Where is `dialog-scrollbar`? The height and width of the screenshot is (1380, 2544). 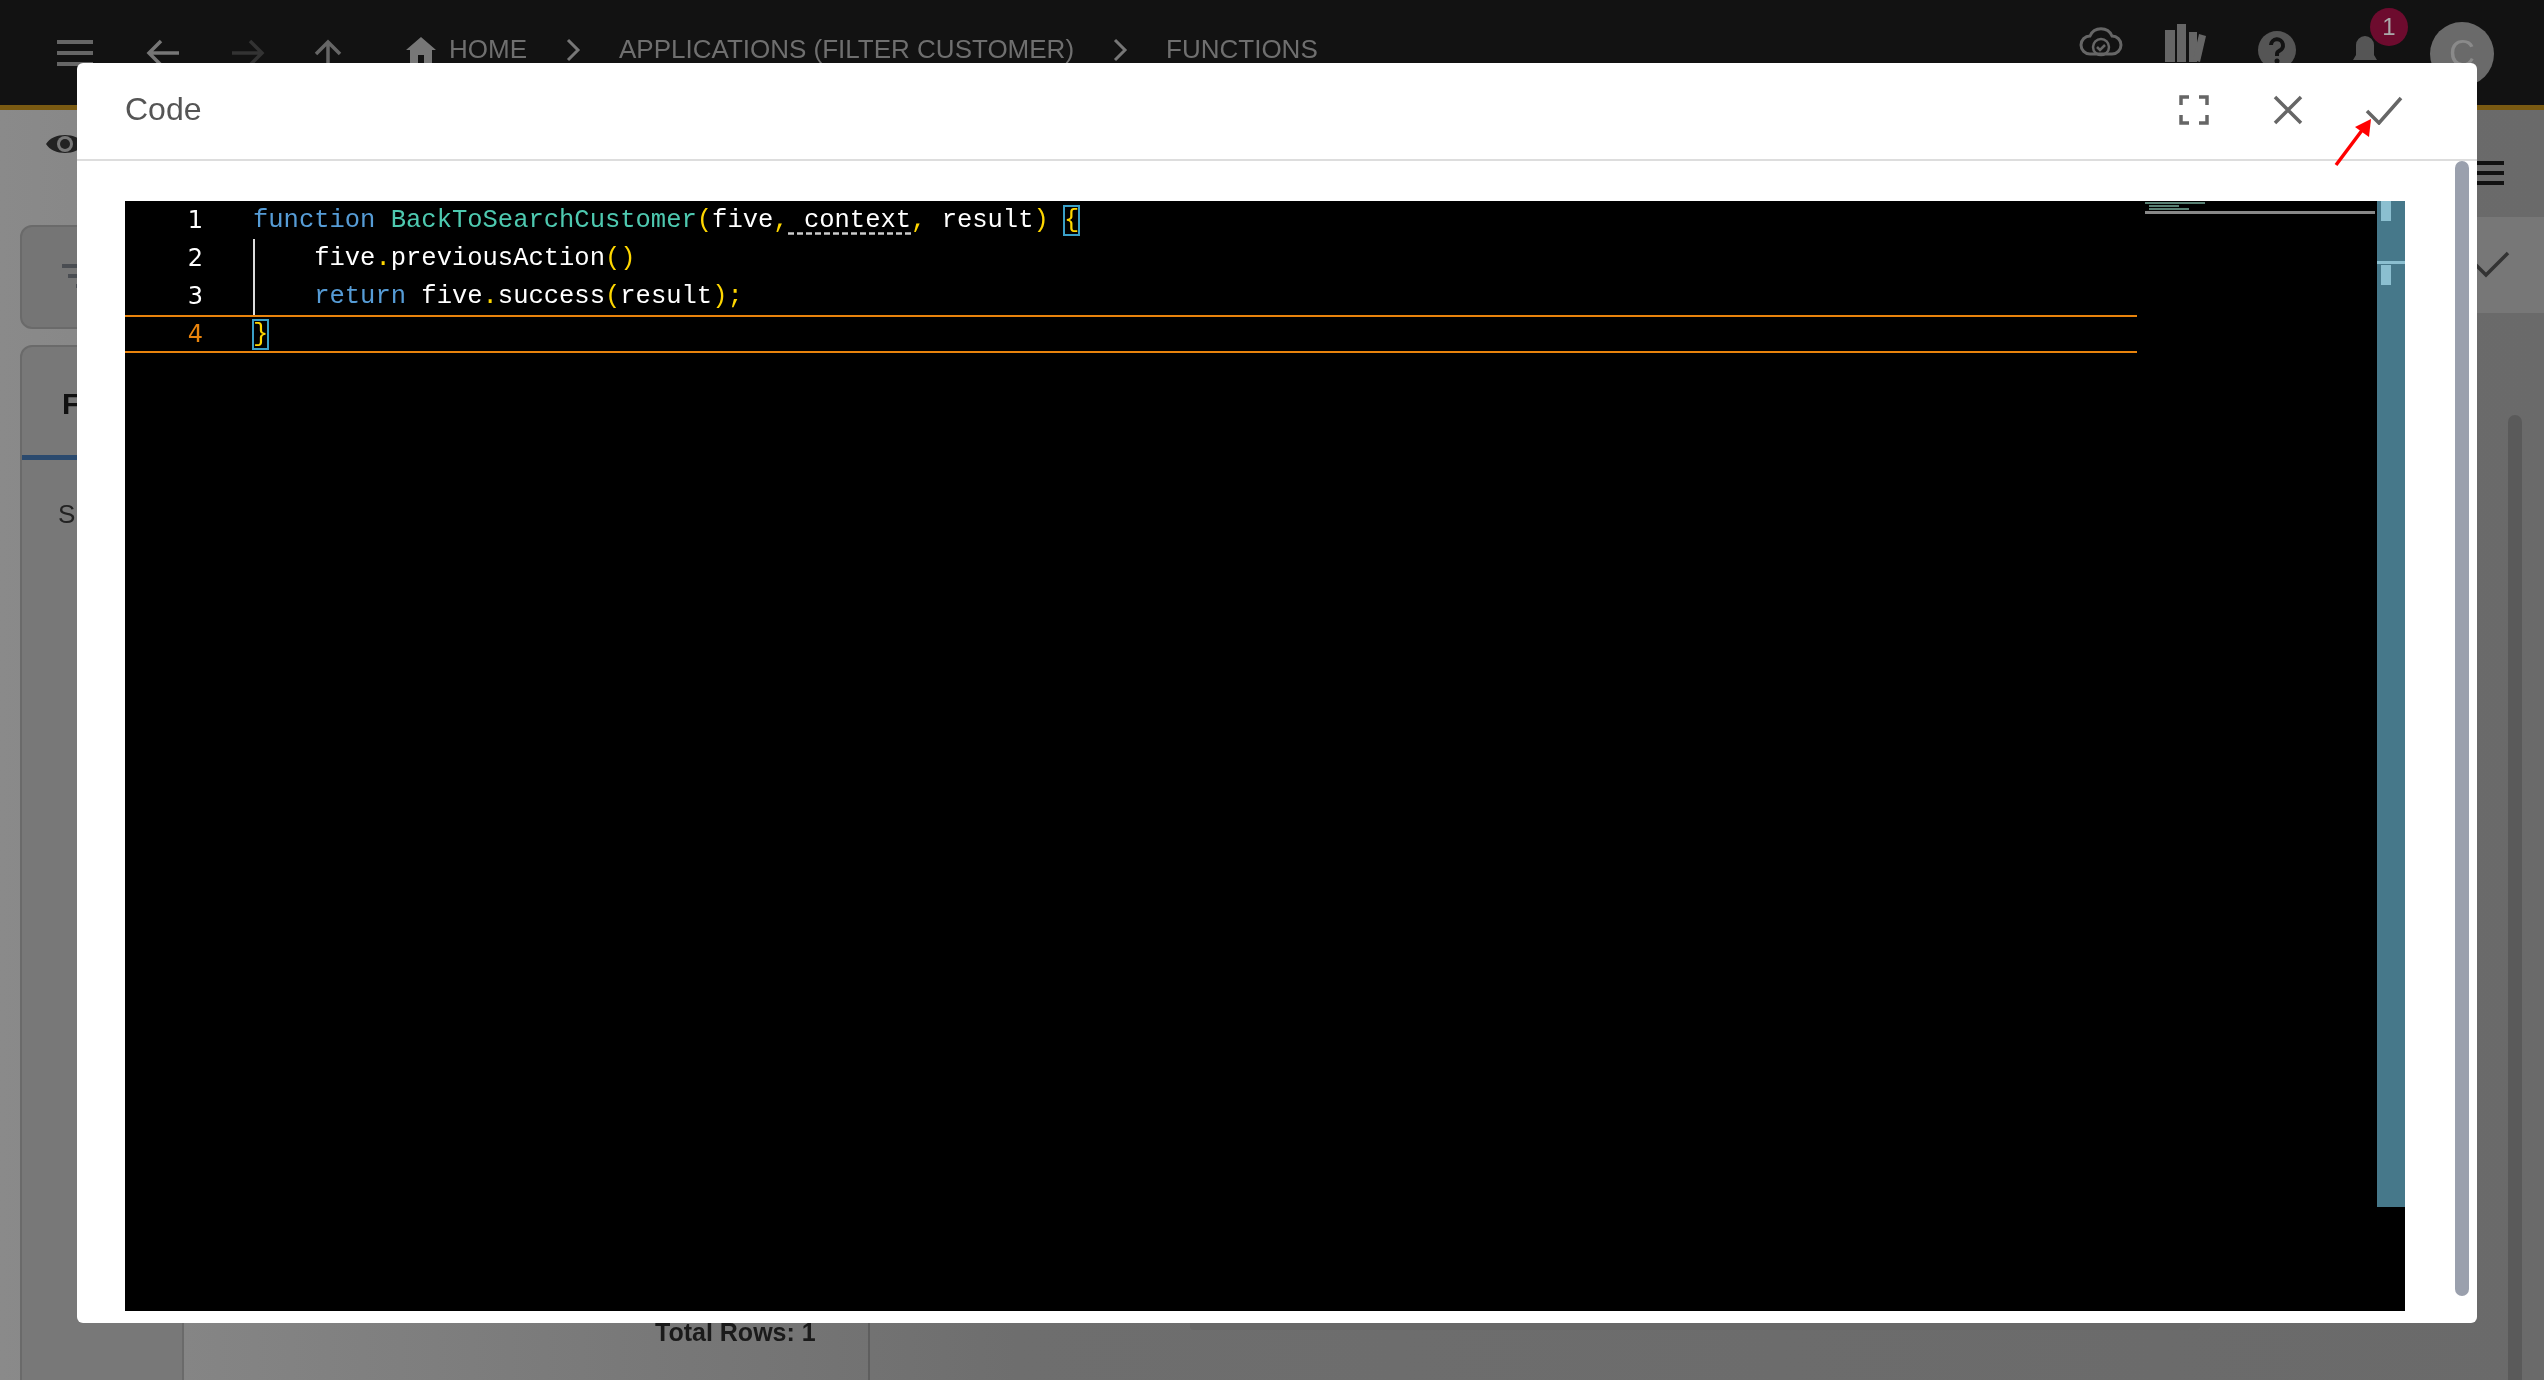 dialog-scrollbar is located at coordinates (2462, 728).